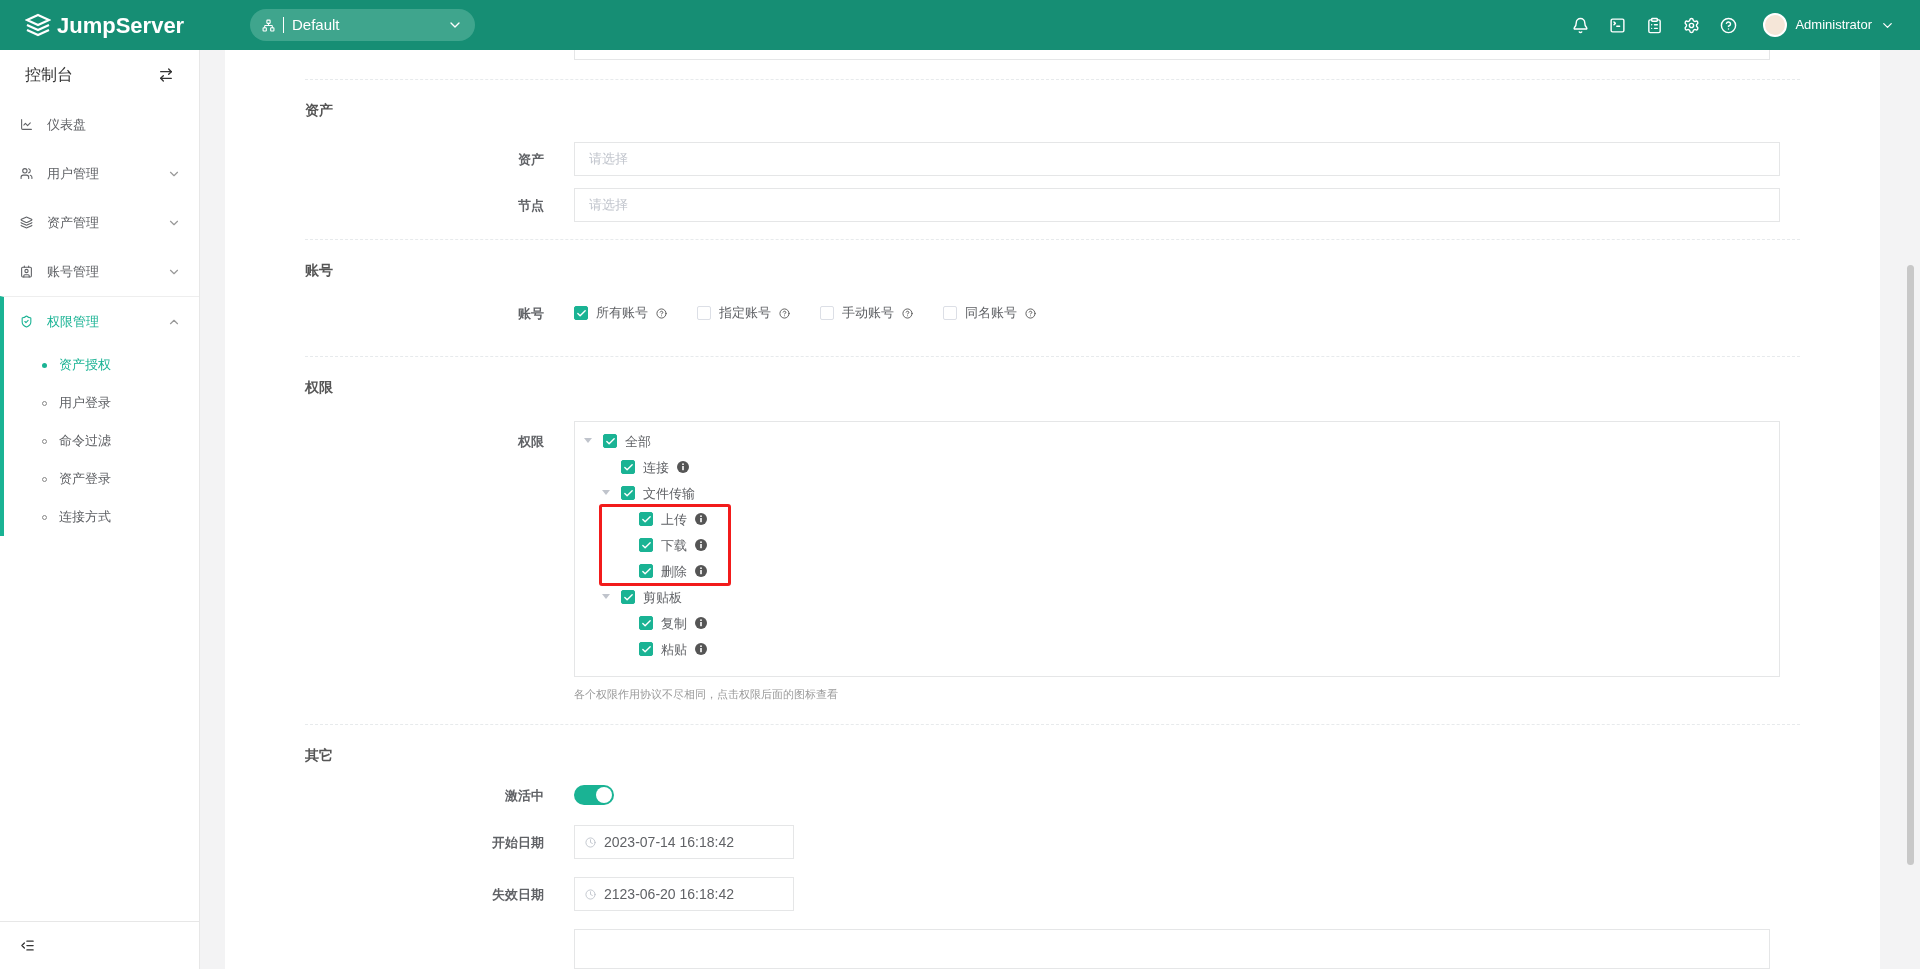 The width and height of the screenshot is (1920, 969). Describe the element at coordinates (674, 571) in the screenshot. I see `tree-node-label: 删除` at that location.